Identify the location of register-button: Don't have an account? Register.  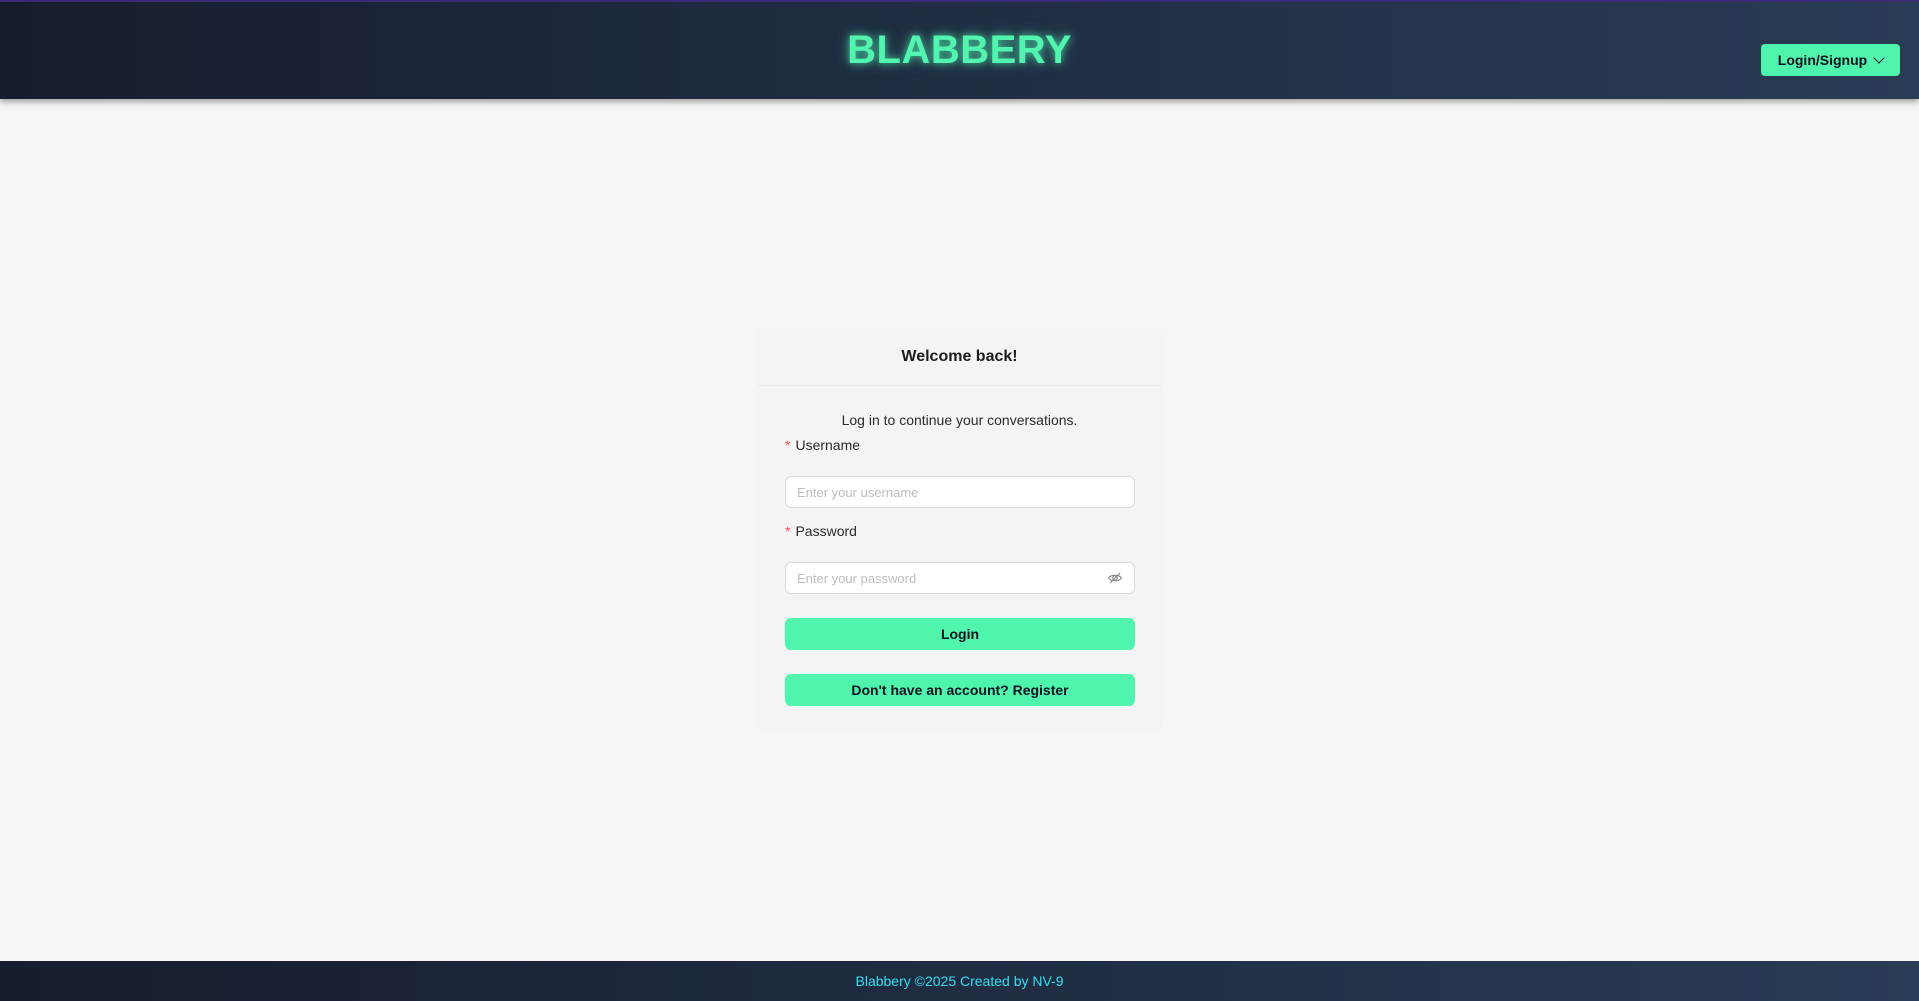
(960, 690).